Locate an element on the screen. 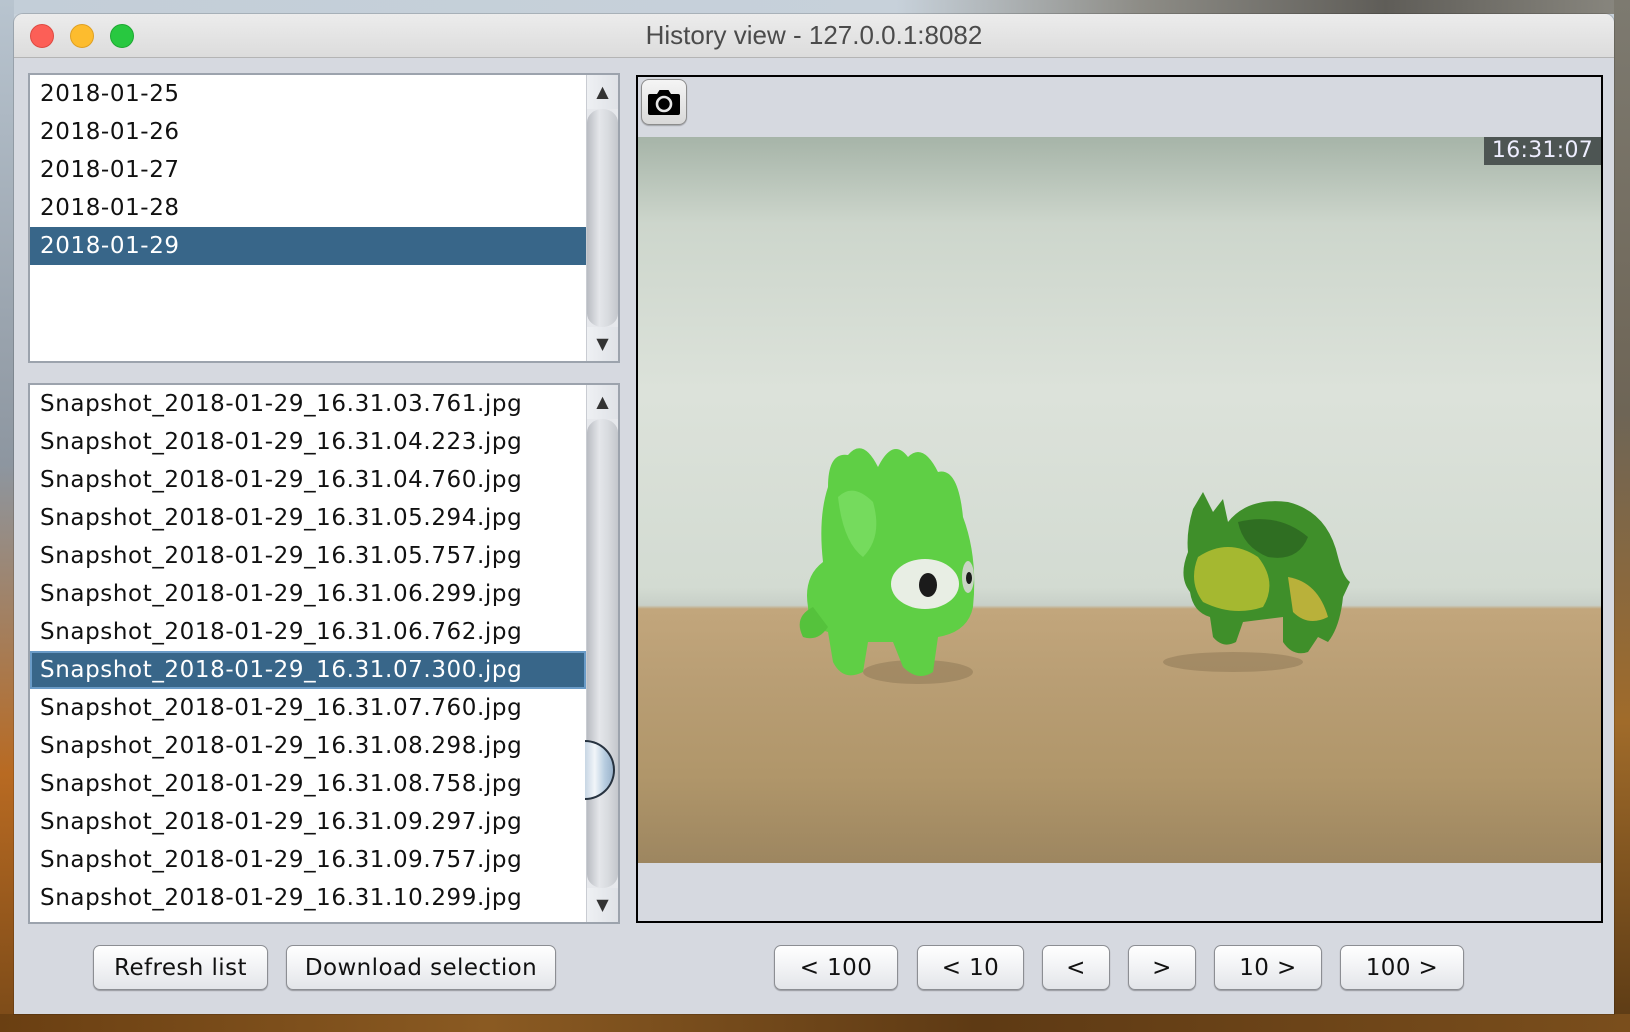 The image size is (1630, 1032). snapshot-list-item: Snapshot_2018-01-29_16.31.09.297.jpg is located at coordinates (308, 822).